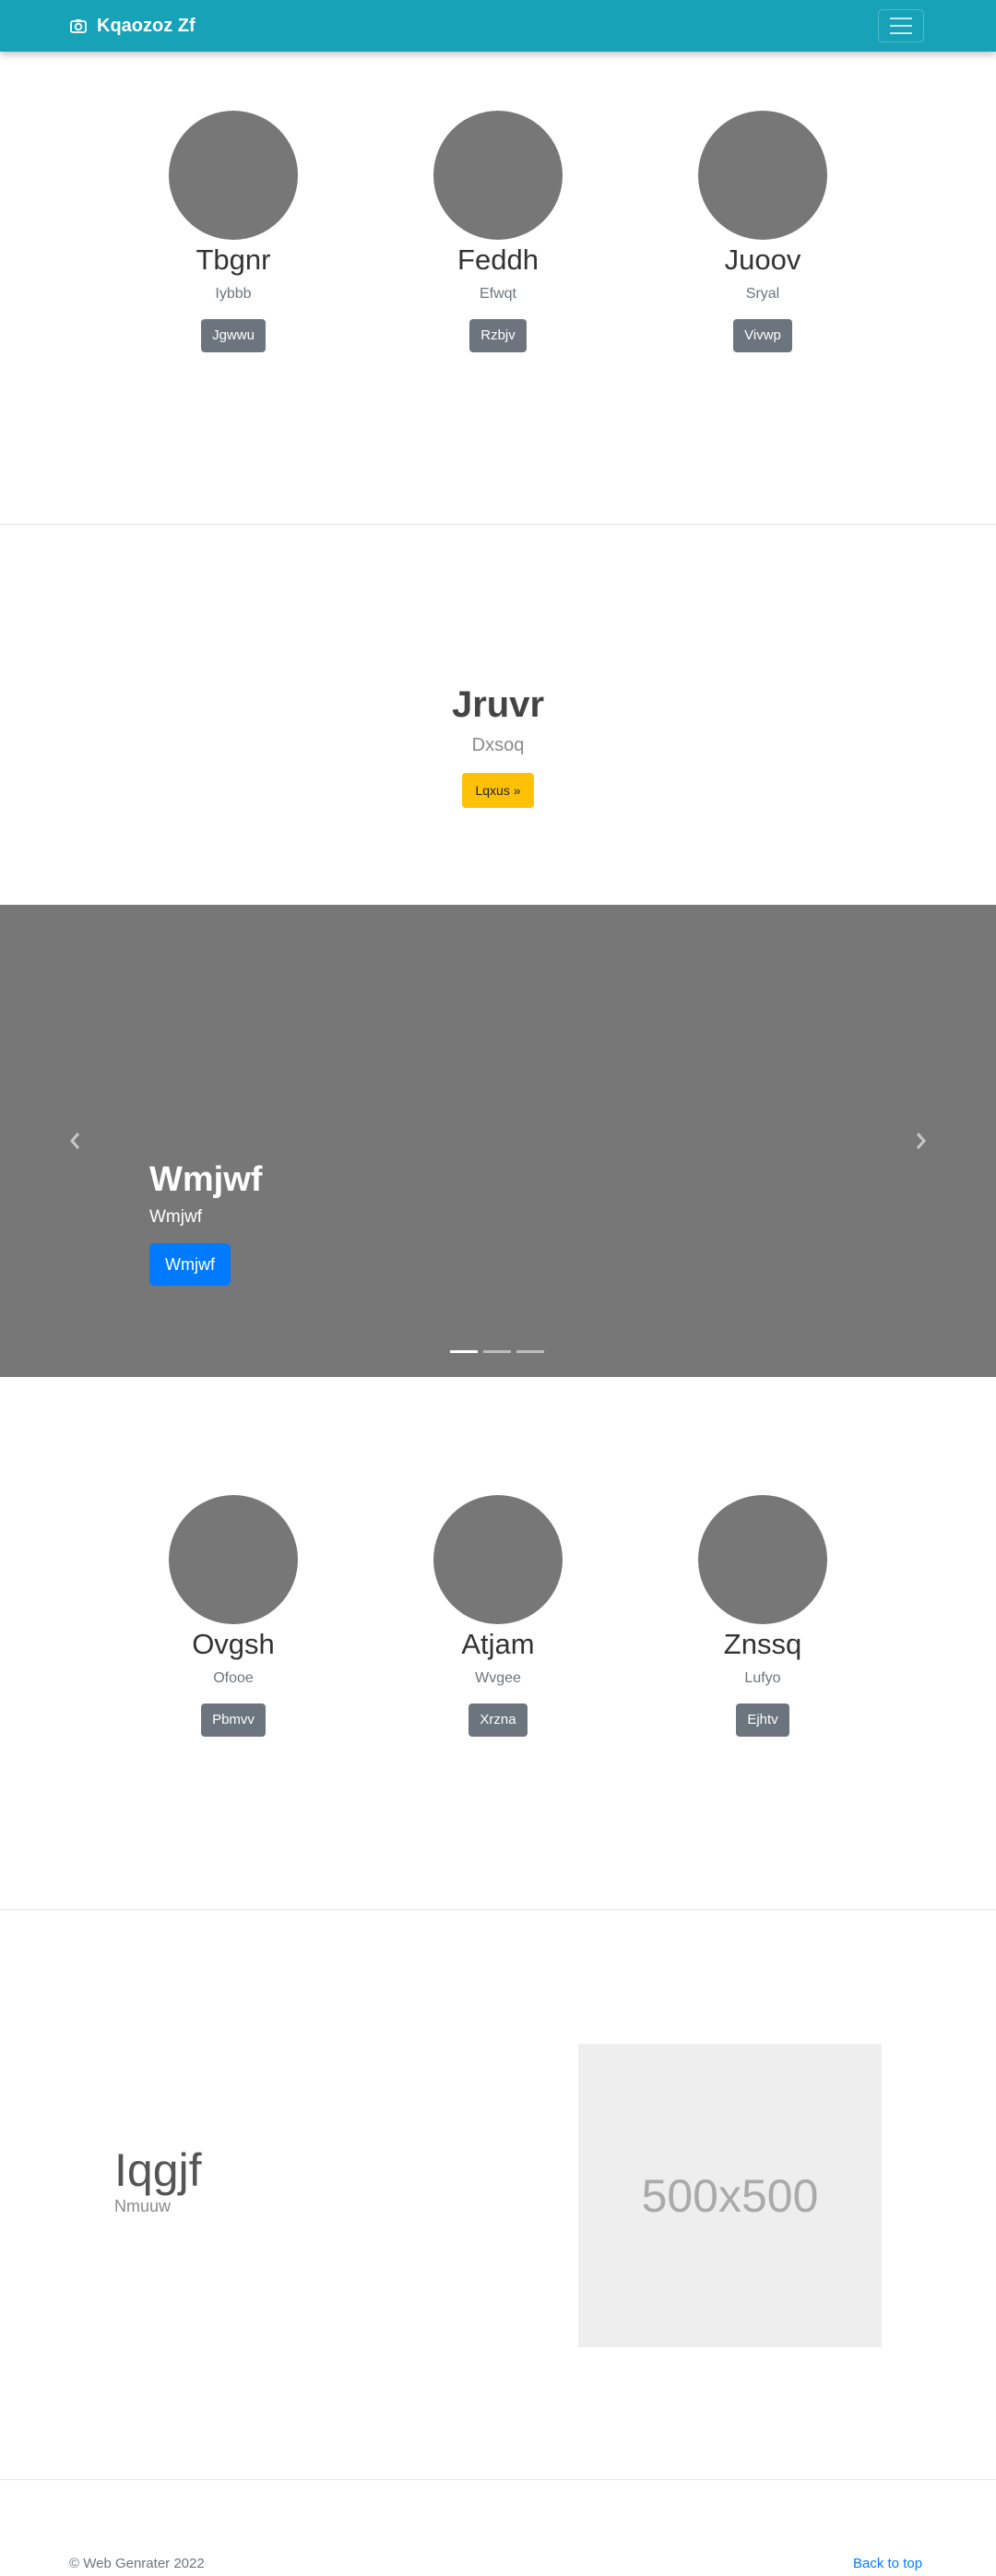 Image resolution: width=996 pixels, height=2576 pixels. Describe the element at coordinates (233, 1644) in the screenshot. I see `member-name: Ovgsh` at that location.